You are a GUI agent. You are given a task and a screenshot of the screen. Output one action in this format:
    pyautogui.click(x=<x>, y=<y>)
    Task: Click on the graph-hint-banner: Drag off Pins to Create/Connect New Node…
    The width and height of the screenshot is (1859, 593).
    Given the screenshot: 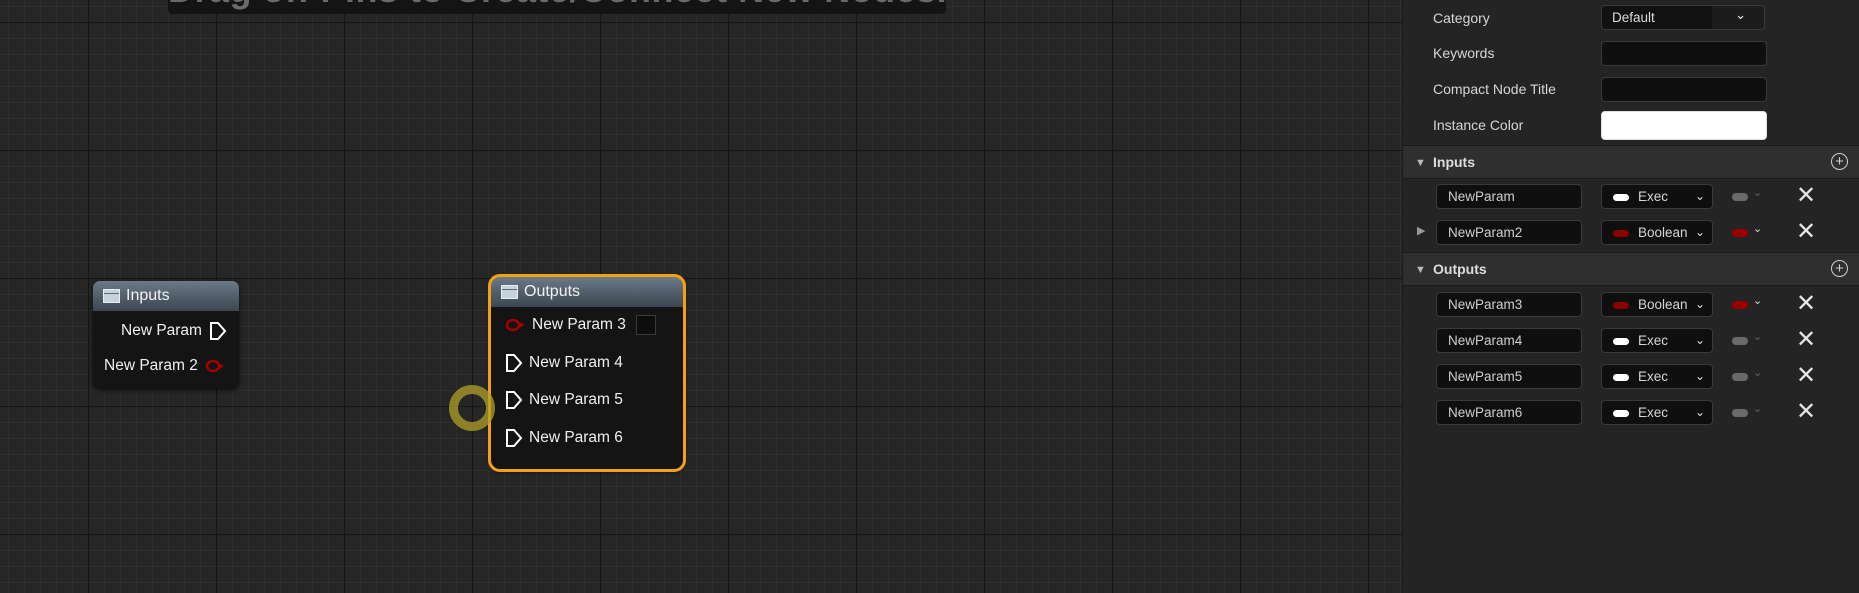 What is the action you would take?
    pyautogui.click(x=557, y=7)
    